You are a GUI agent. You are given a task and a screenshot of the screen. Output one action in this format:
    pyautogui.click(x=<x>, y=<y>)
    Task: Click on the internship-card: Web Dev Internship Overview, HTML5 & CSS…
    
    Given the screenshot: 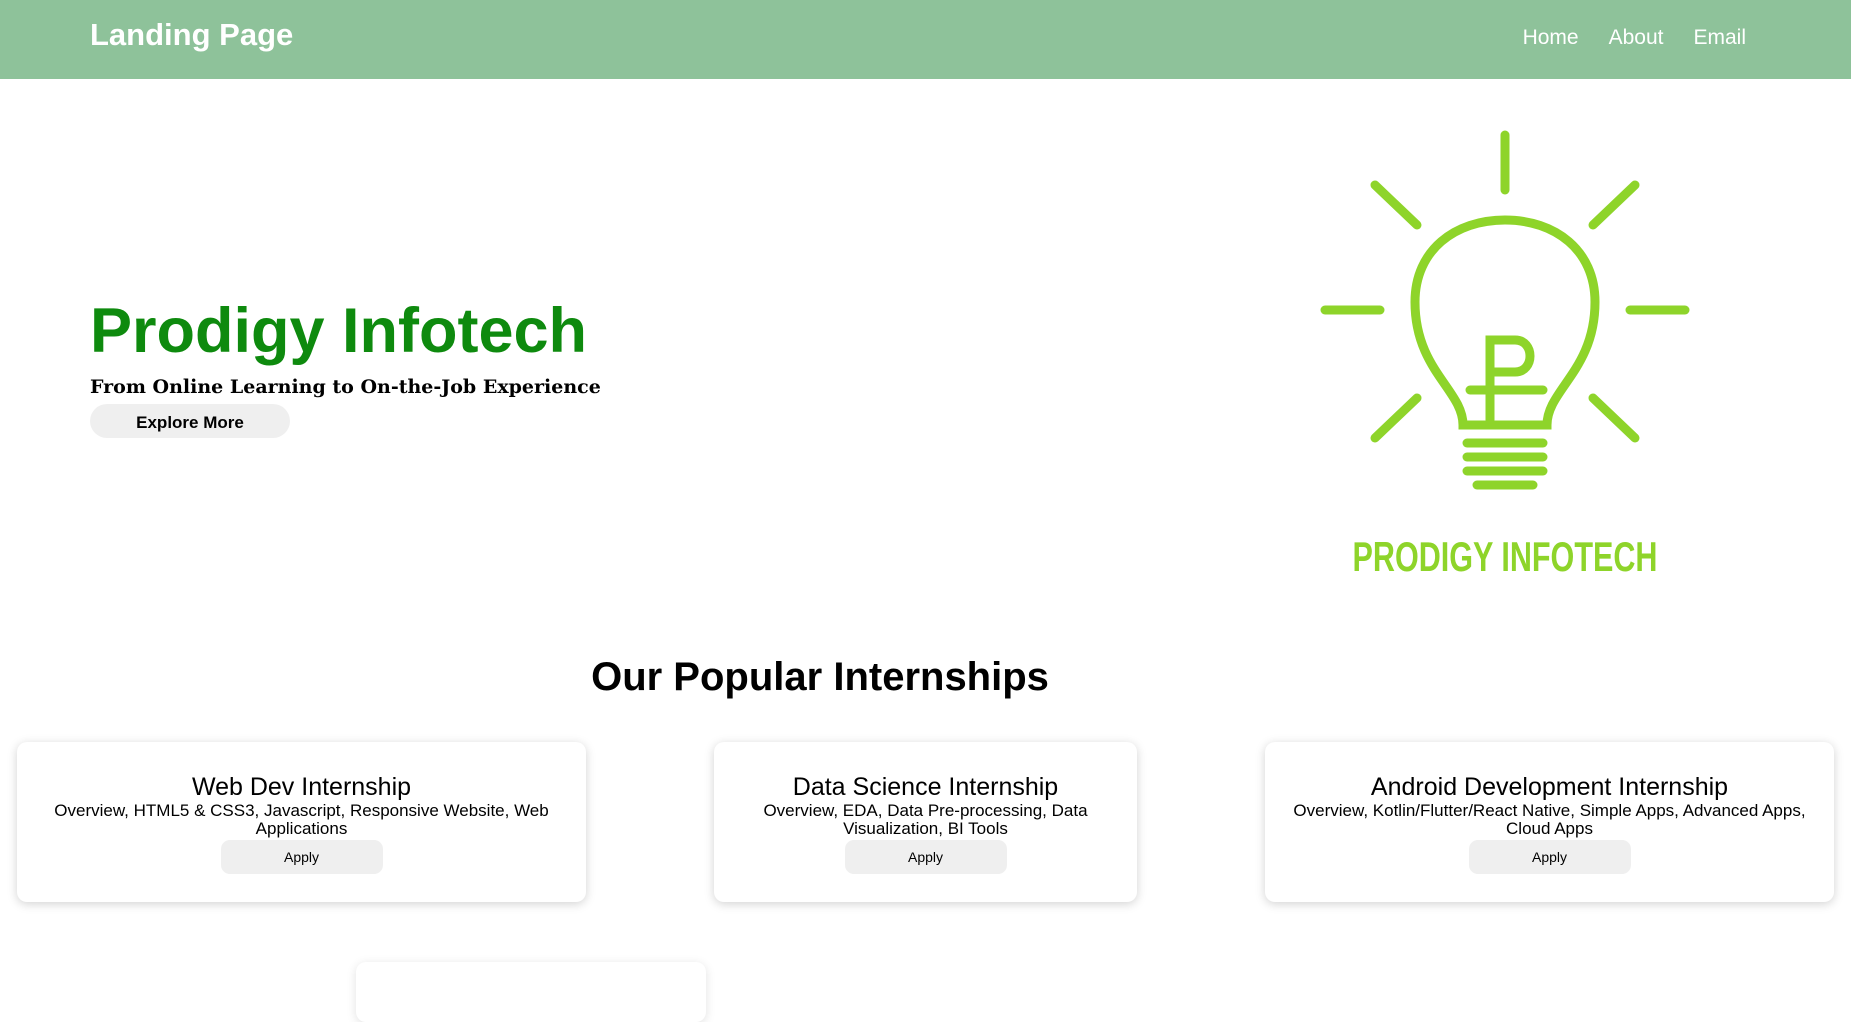 What is the action you would take?
    pyautogui.click(x=301, y=822)
    